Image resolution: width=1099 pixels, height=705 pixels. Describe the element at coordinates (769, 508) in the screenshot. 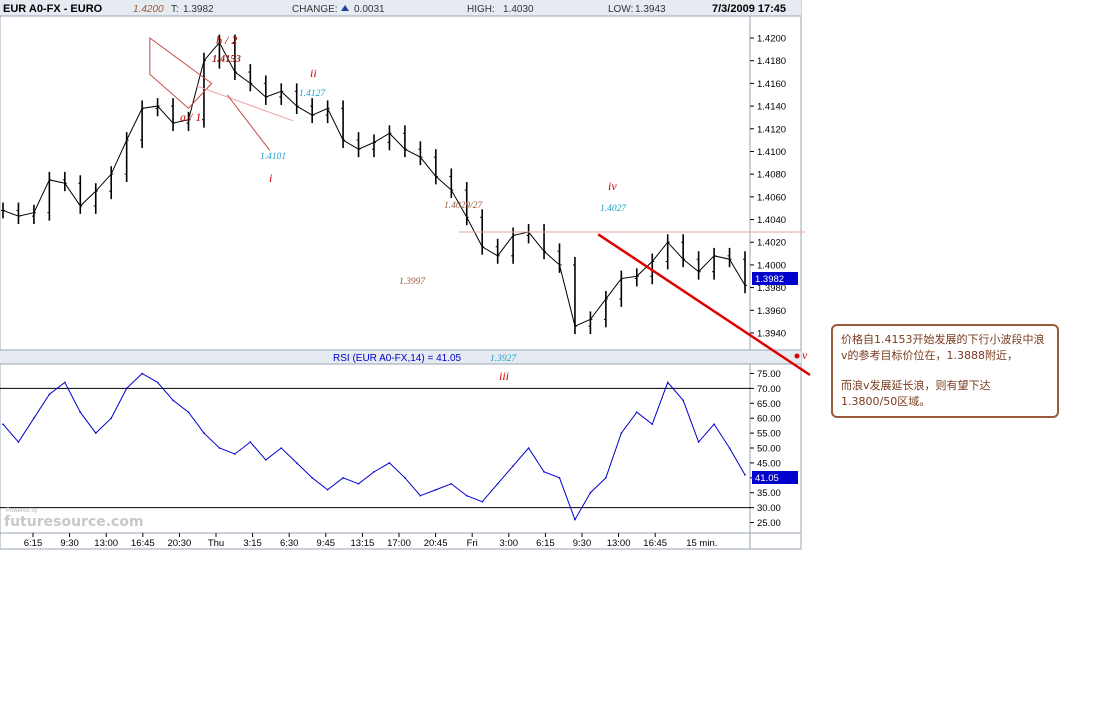

I see `rsi-tick-label: 30.00` at that location.